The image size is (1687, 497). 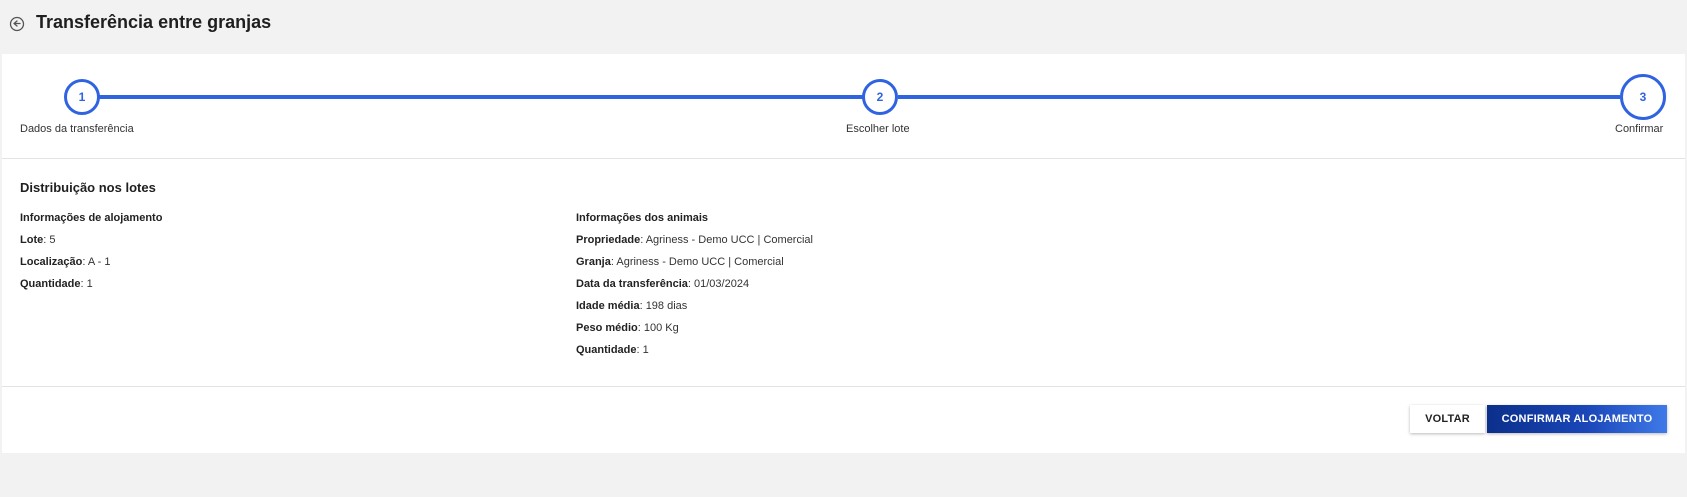 What do you see at coordinates (154, 22) in the screenshot?
I see `page-title: Transferência entre granjas` at bounding box center [154, 22].